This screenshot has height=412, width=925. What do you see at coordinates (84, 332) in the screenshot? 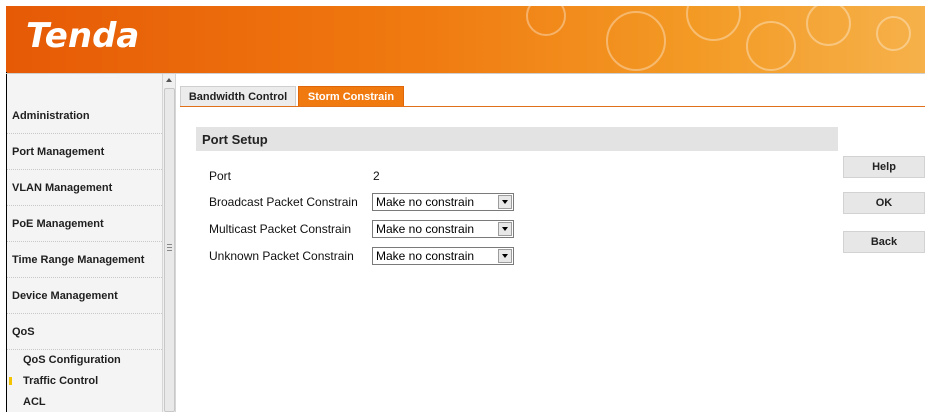
I see `sidebar-item-qos: QoS` at bounding box center [84, 332].